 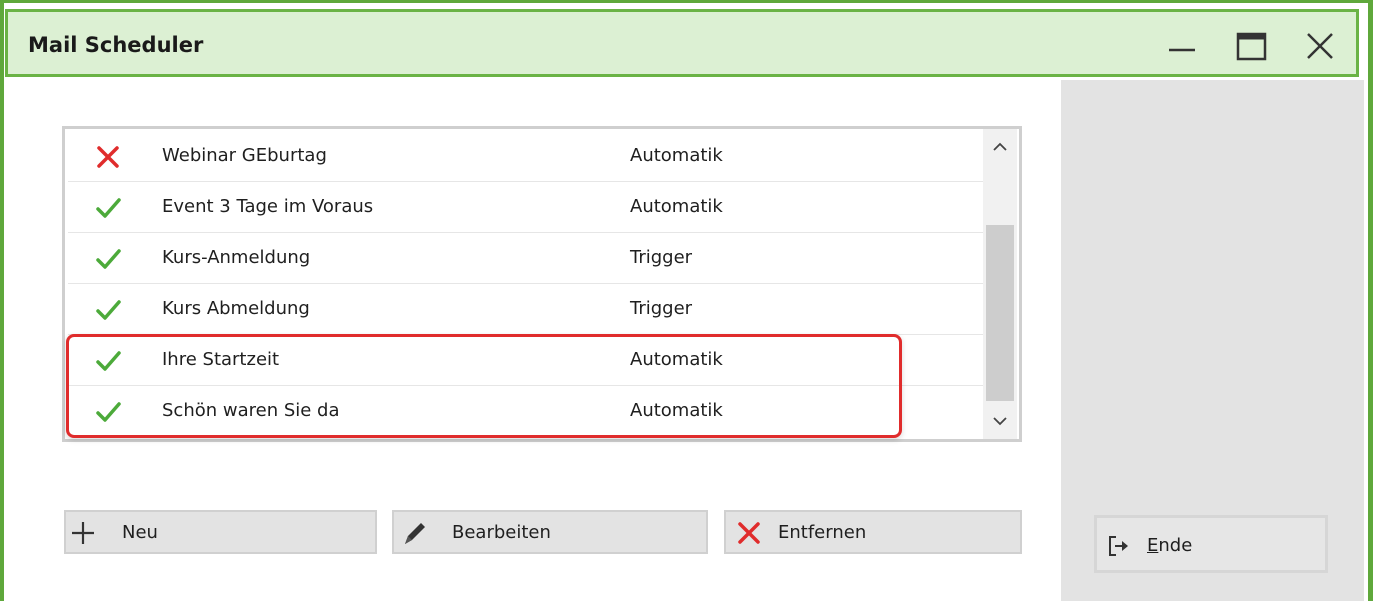 What do you see at coordinates (1320, 46) in the screenshot?
I see `close-icon` at bounding box center [1320, 46].